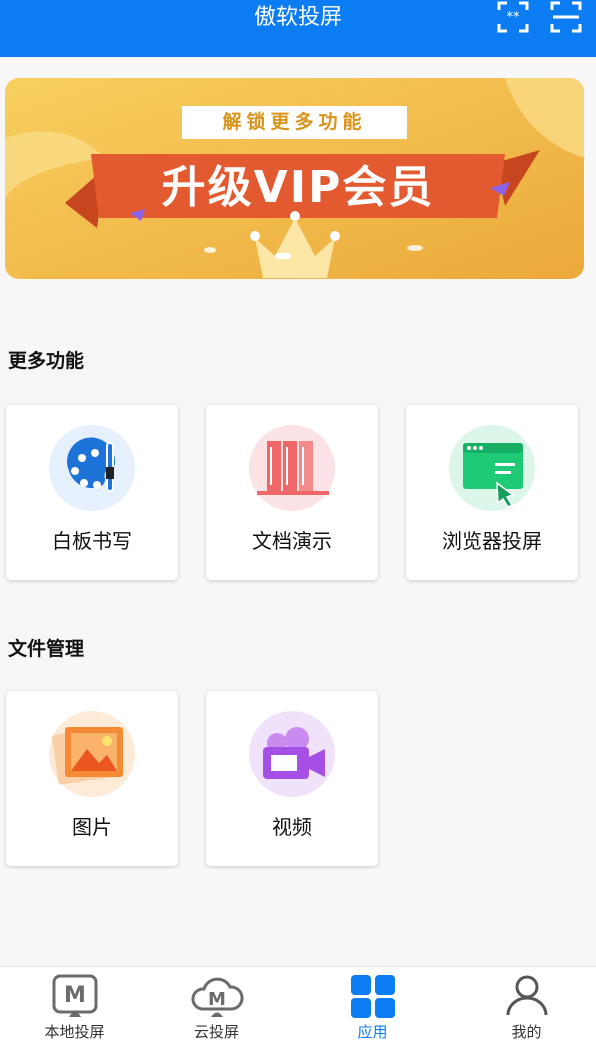 This screenshot has width=596, height=1040. I want to click on browser-cast-icon, so click(492, 468).